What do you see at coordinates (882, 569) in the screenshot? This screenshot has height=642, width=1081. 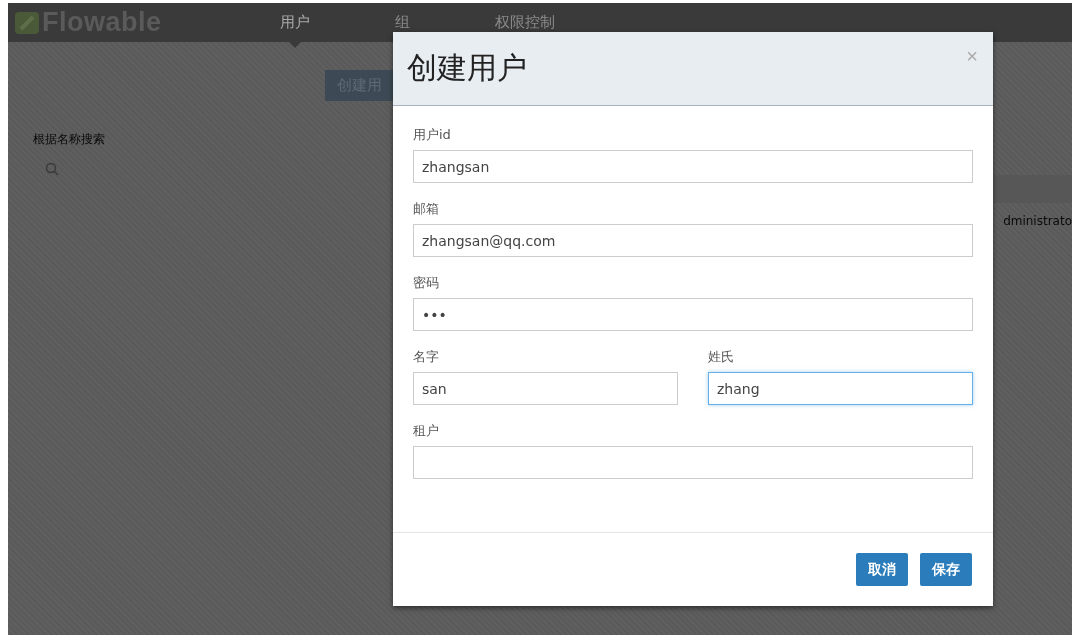 I see `cancel-button: 取消` at bounding box center [882, 569].